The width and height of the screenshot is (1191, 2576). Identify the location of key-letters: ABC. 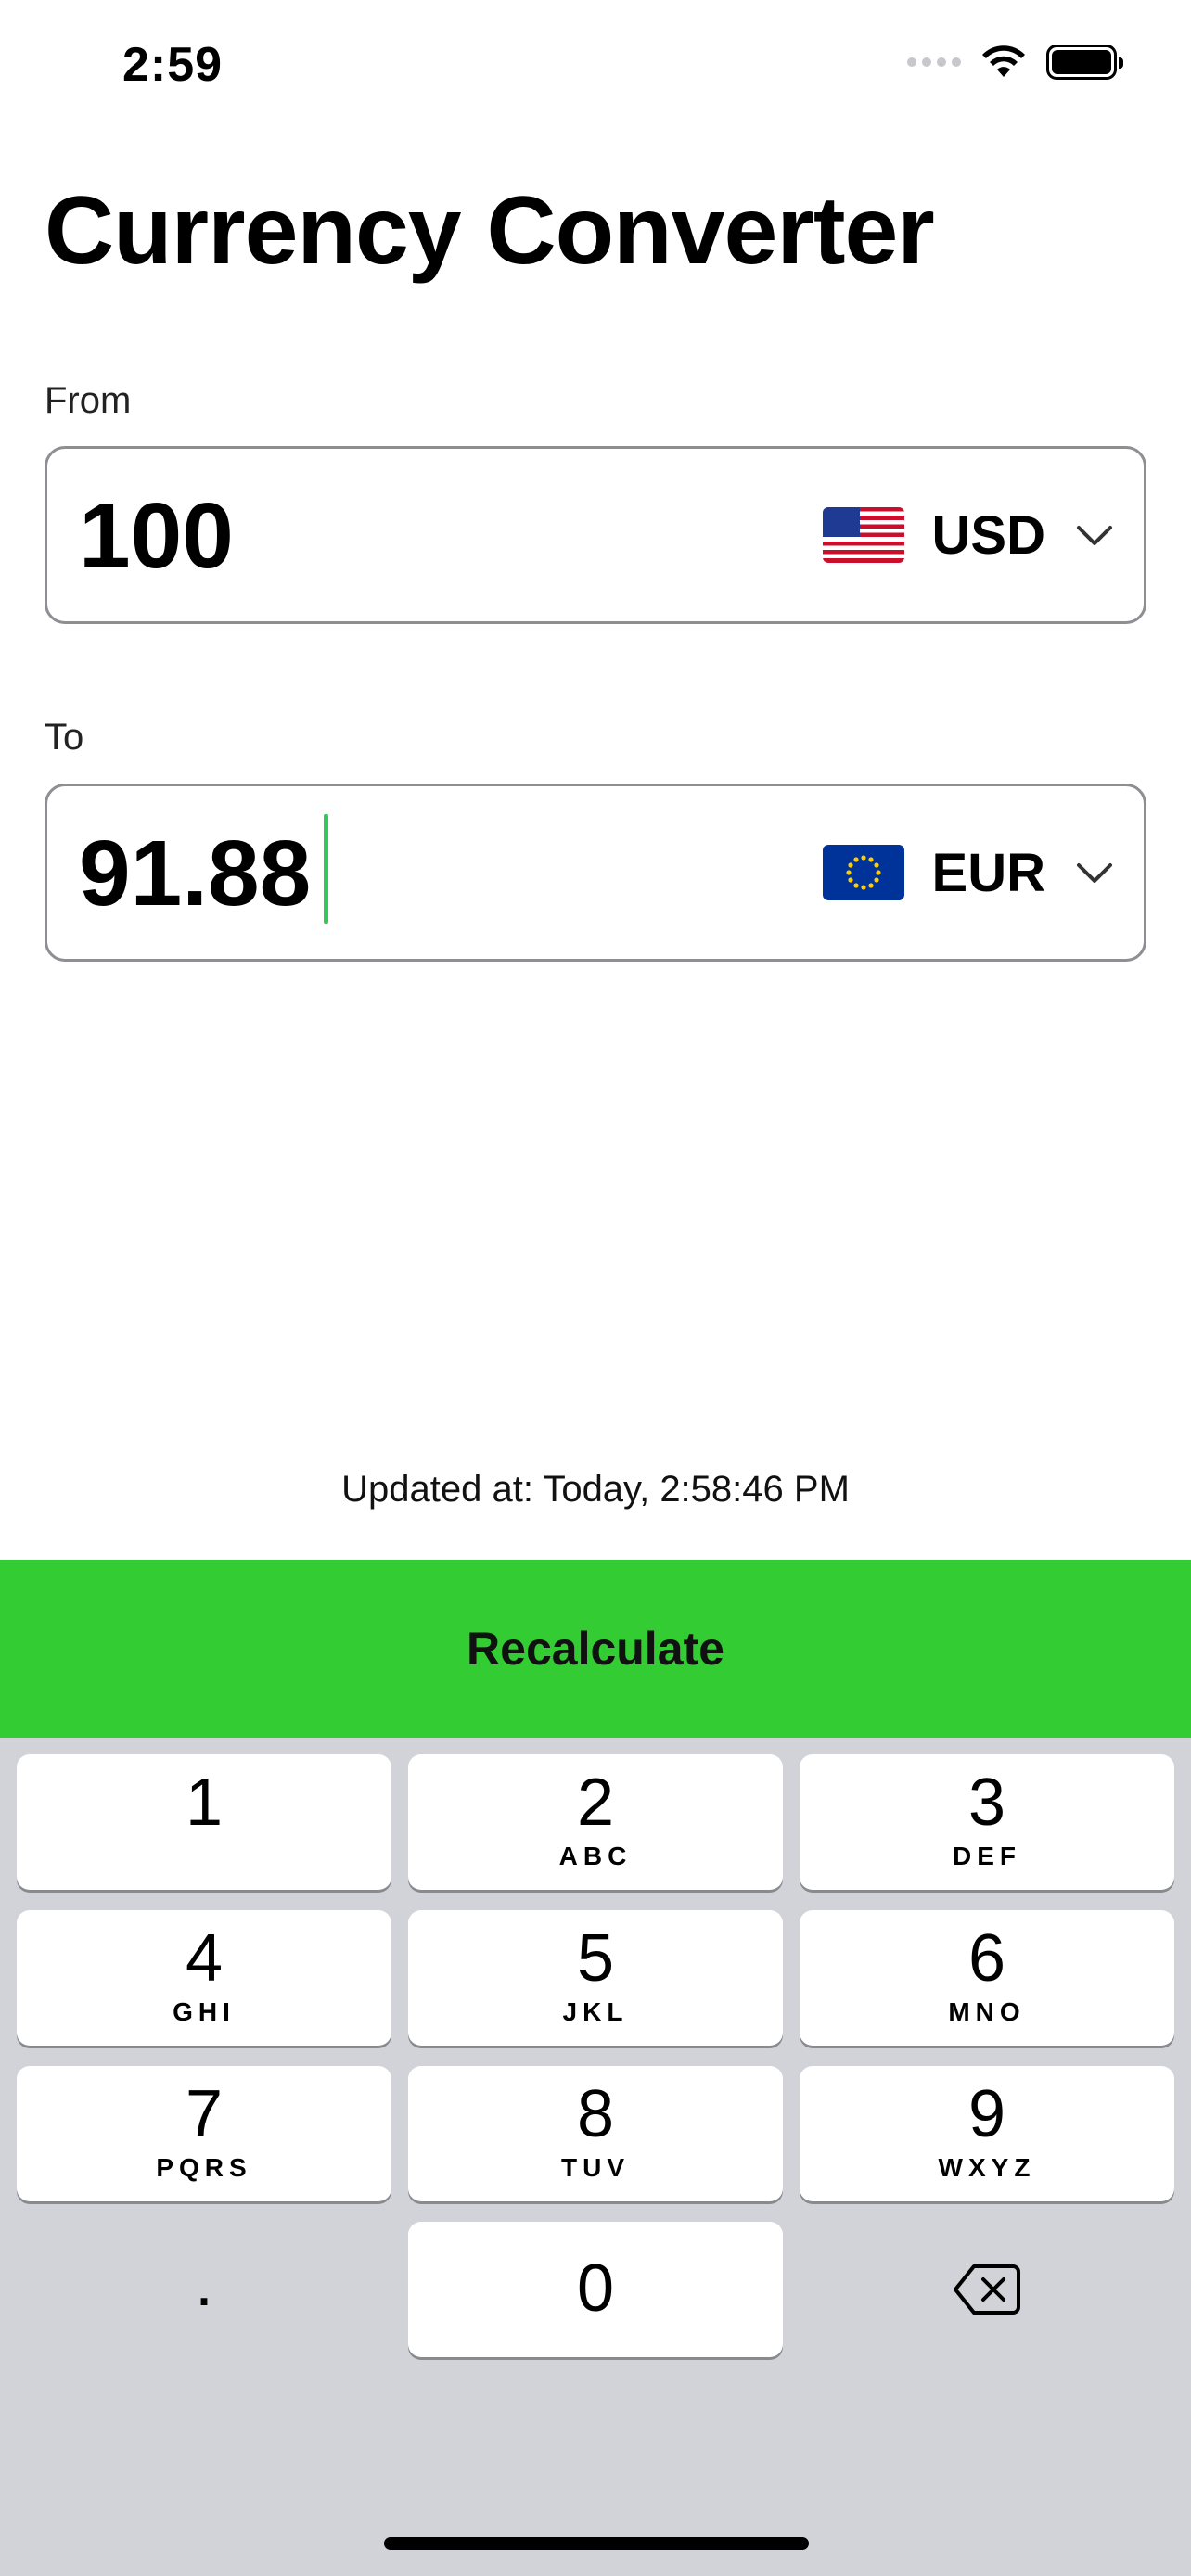
(595, 1856).